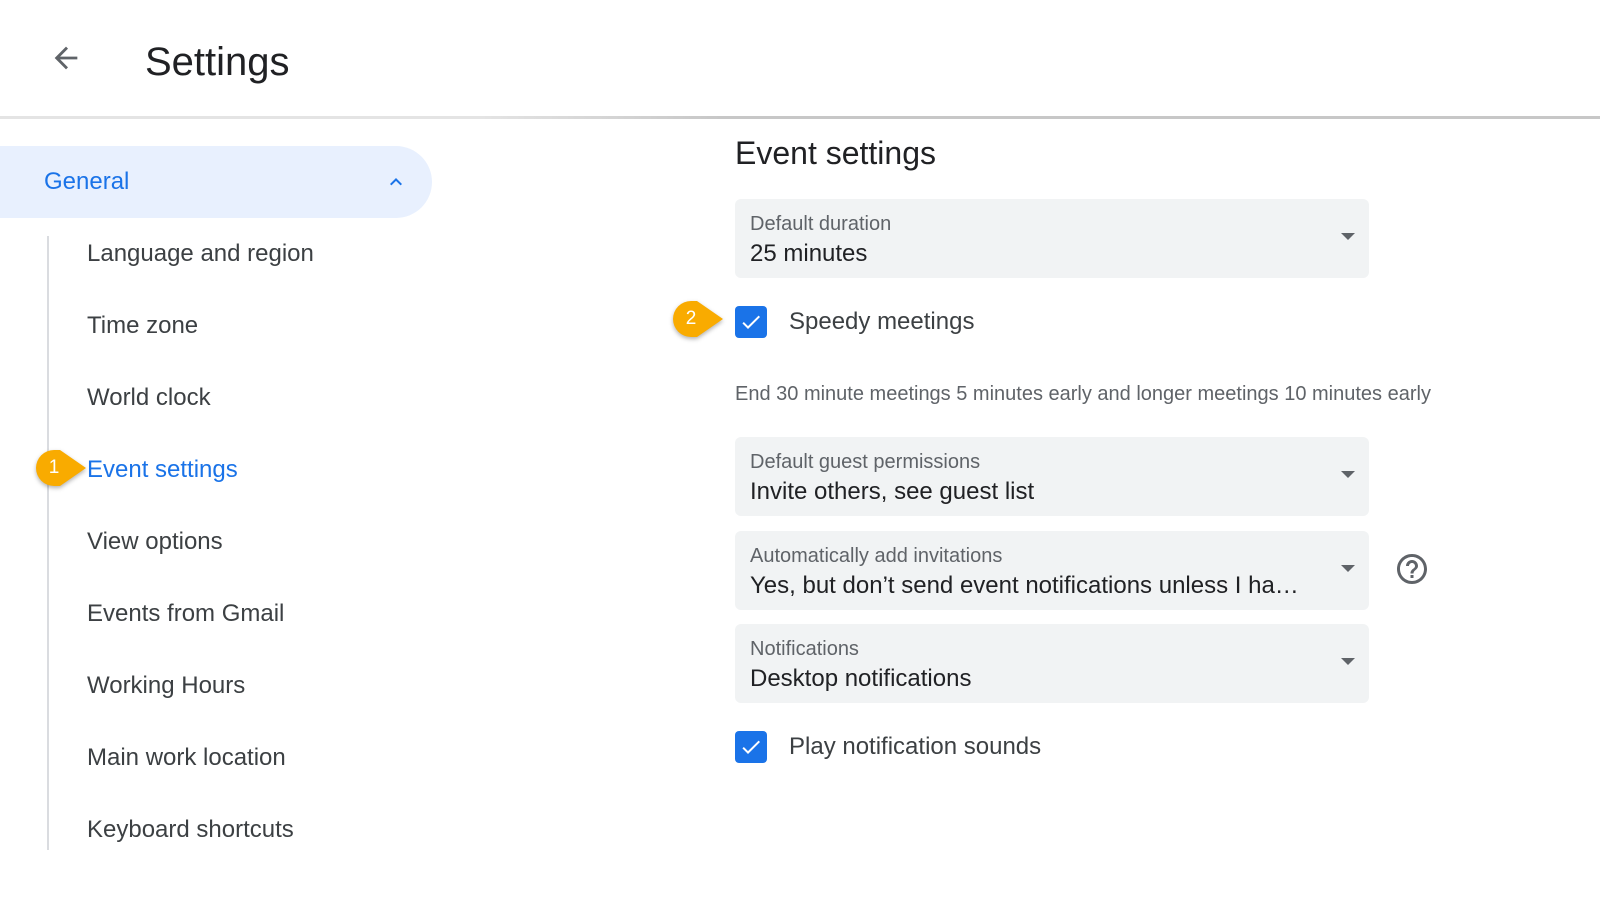  What do you see at coordinates (61, 468) in the screenshot?
I see `callout-step-1: 1` at bounding box center [61, 468].